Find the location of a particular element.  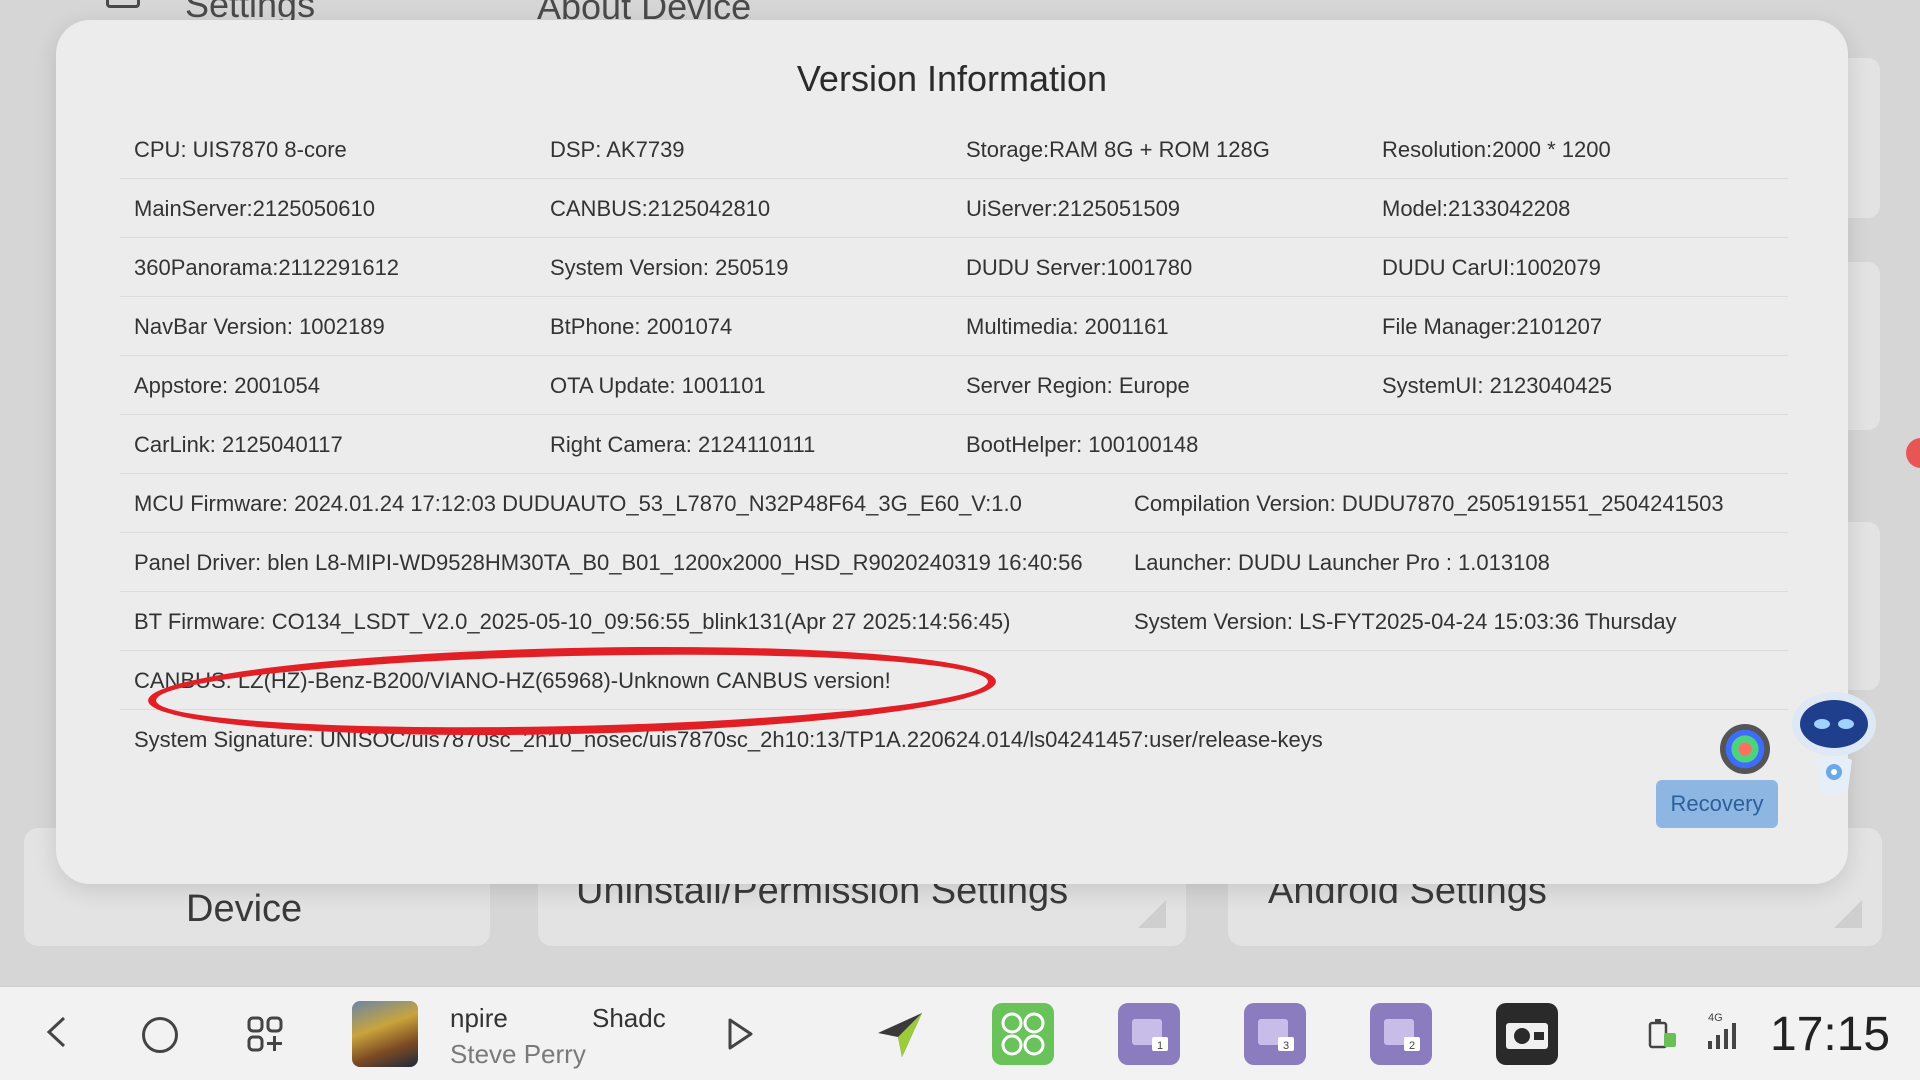

info-cell: File Manager:2101207 is located at coordinates (1492, 326).